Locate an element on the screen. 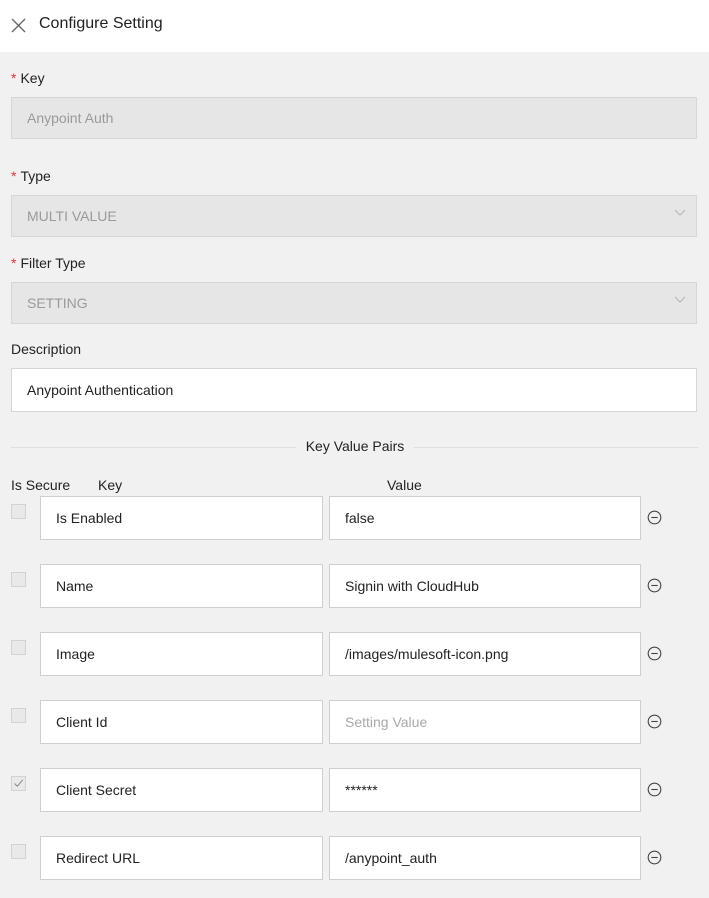 The width and height of the screenshot is (709, 898). kv-row: Image /images/mulesoft-icon.png is located at coordinates (354, 654).